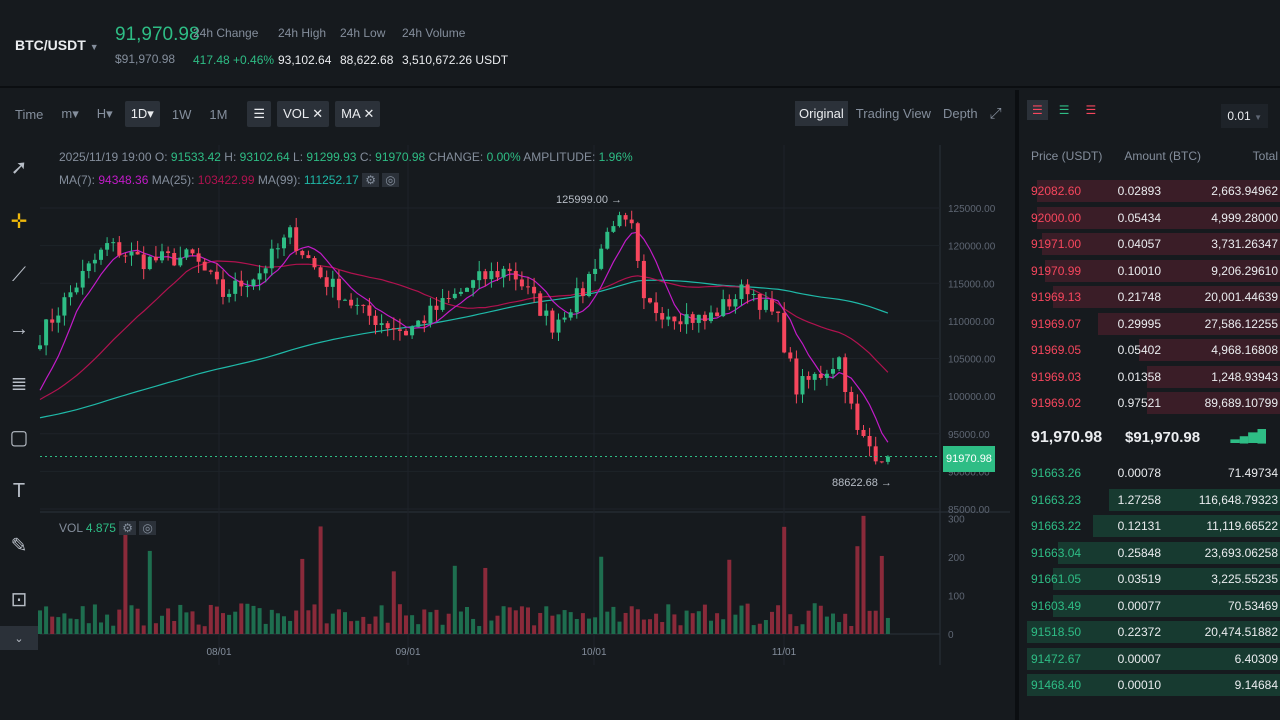 The image size is (1280, 720). What do you see at coordinates (1056, 658) in the screenshot?
I see `price: 91472.67` at bounding box center [1056, 658].